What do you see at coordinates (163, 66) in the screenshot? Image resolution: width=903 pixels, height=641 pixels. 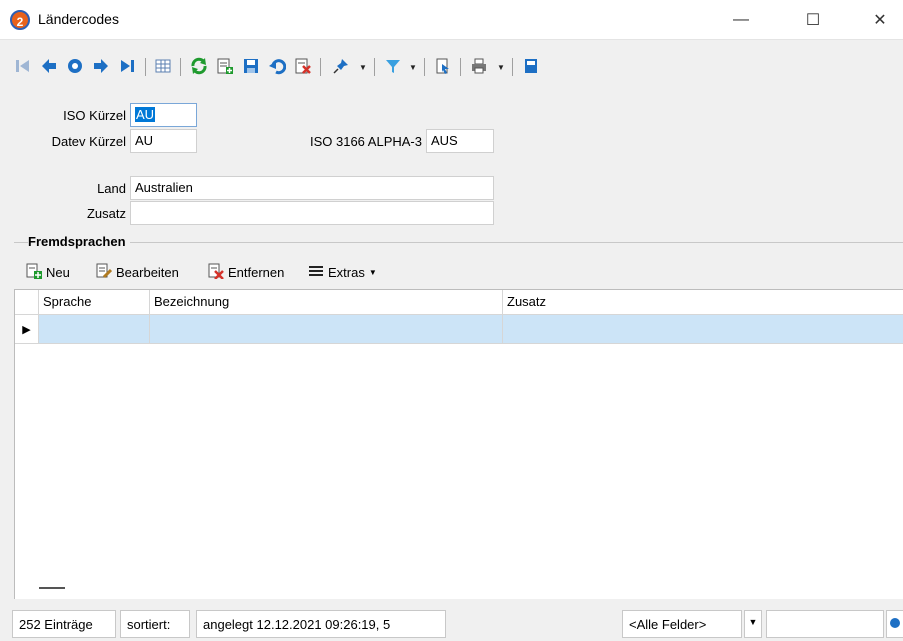 I see `table-view-icon` at bounding box center [163, 66].